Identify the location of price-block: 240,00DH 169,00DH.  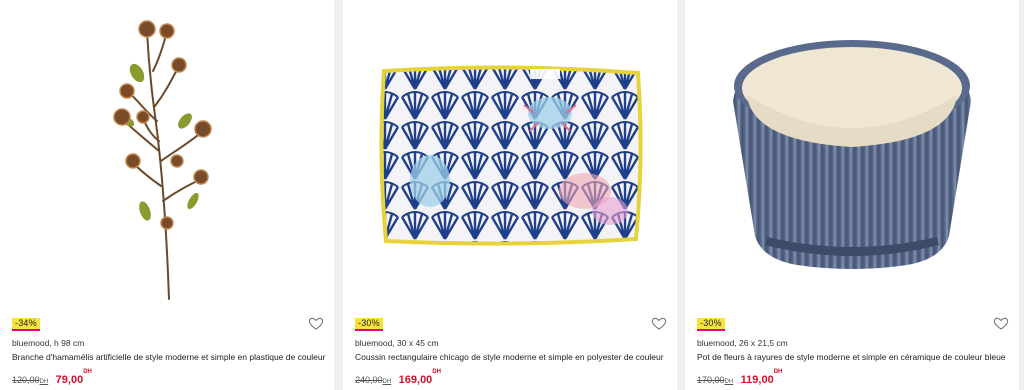
(398, 378).